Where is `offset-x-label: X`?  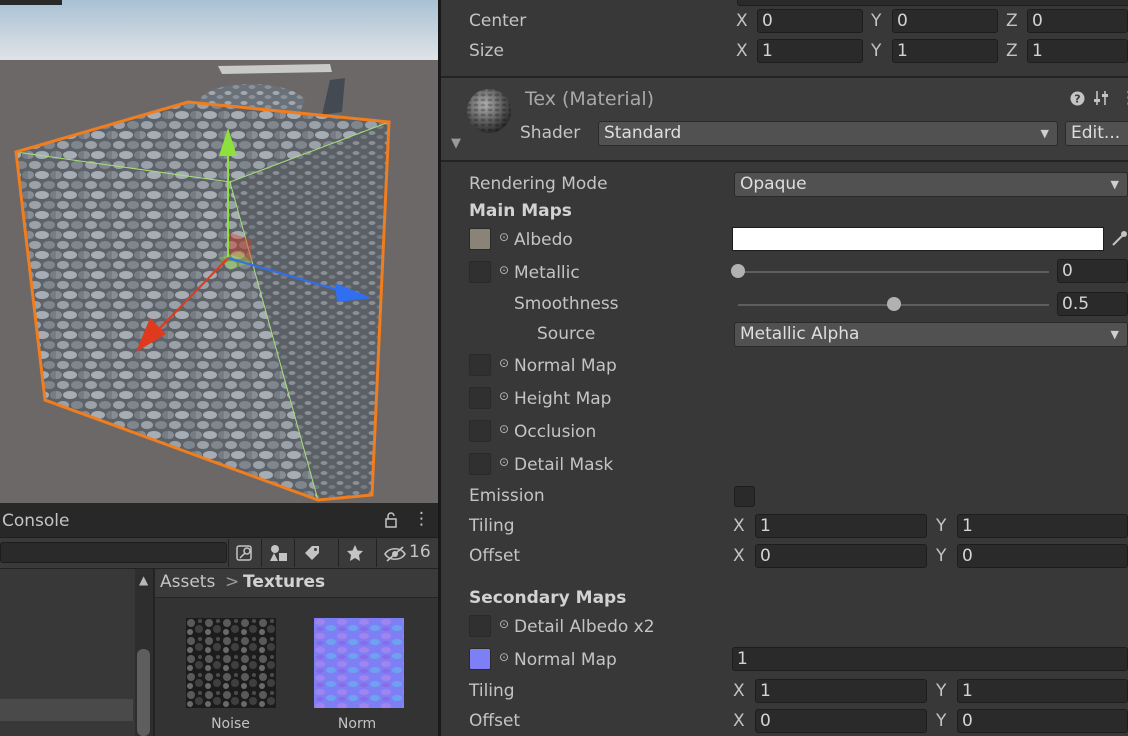
offset-x-label: X is located at coordinates (739, 556).